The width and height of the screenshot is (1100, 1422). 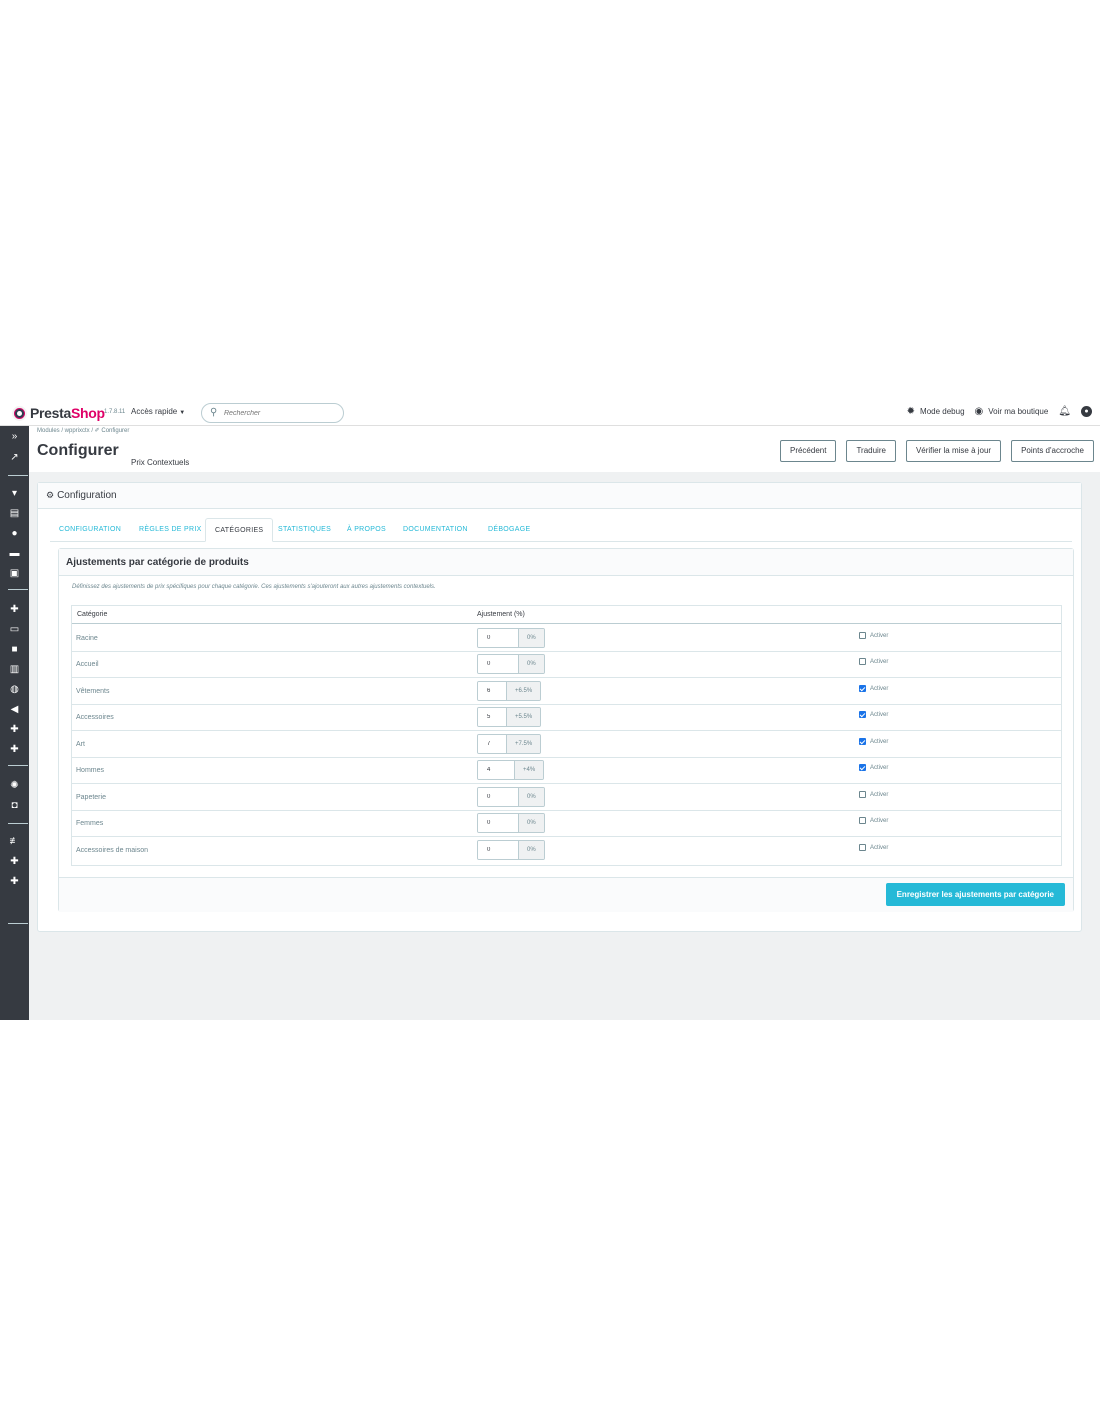 I want to click on quick-access-dropdown: Accès rapide ▼, so click(x=158, y=411).